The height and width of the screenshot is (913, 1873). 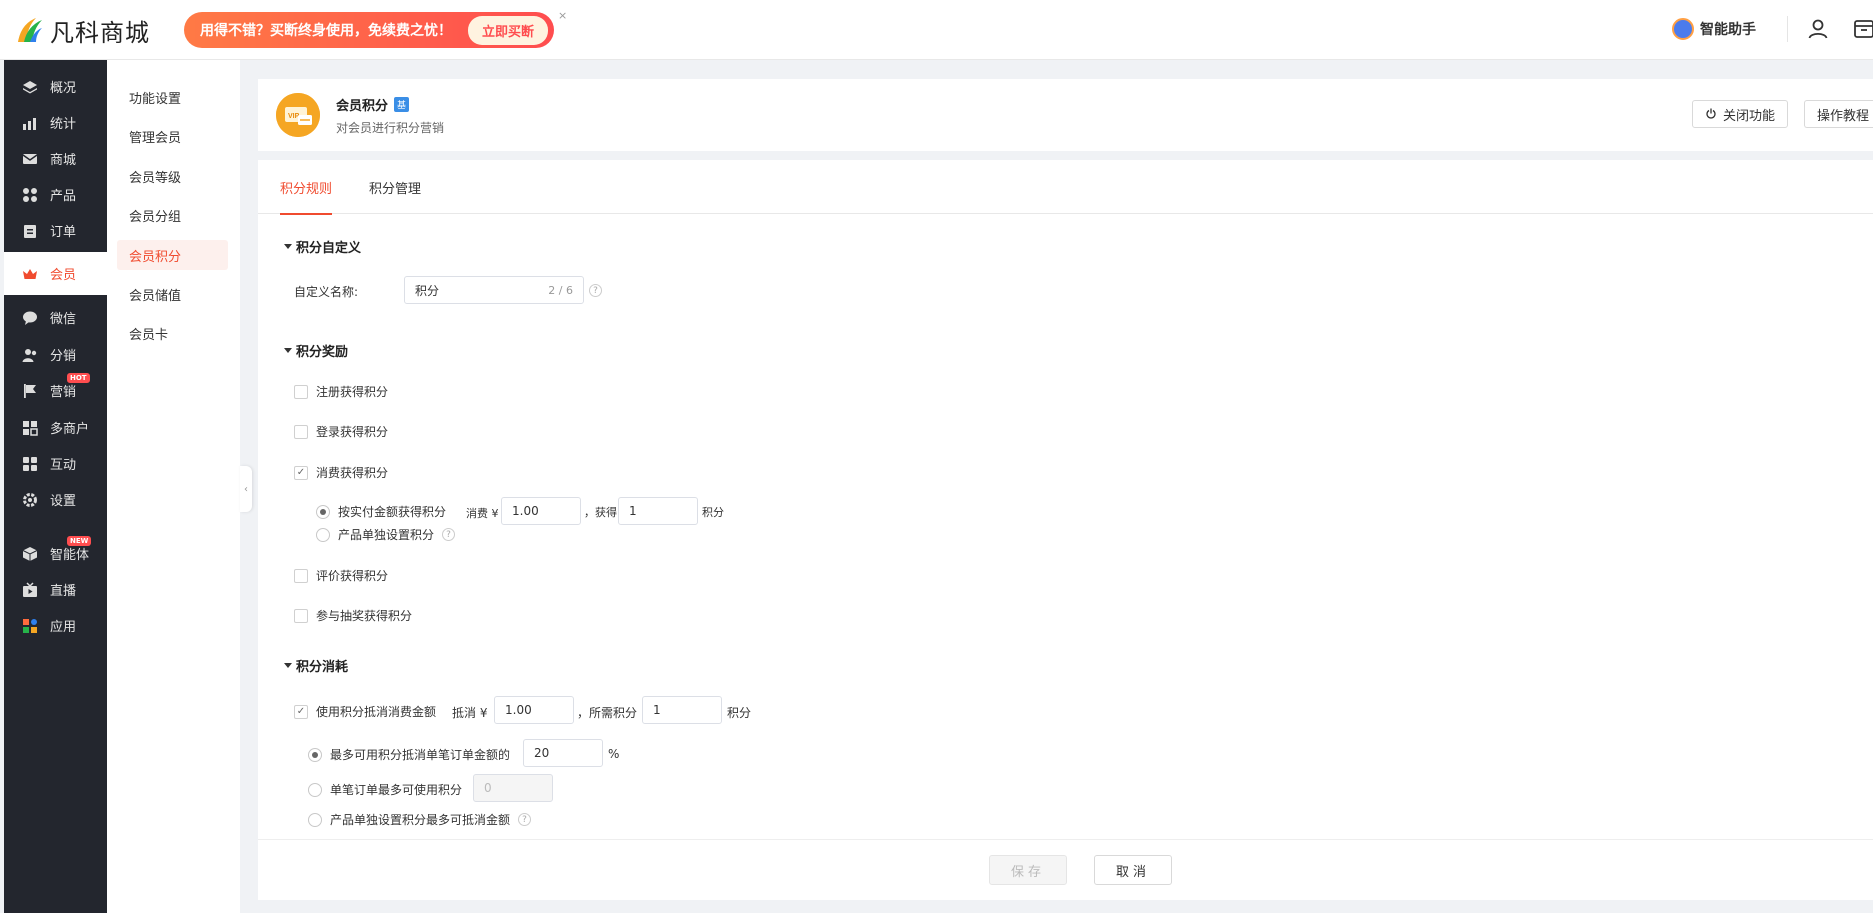 I want to click on section-consume-title: 积分消耗, so click(x=316, y=665).